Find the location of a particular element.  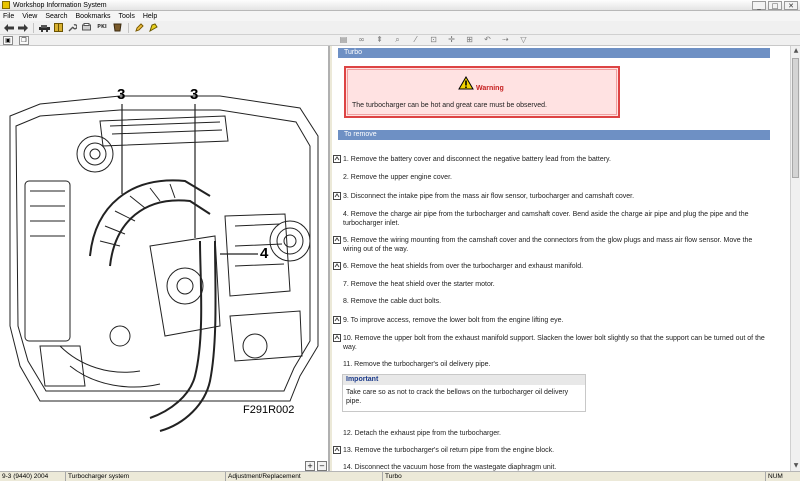

scroll-thumb is located at coordinates (795, 118).